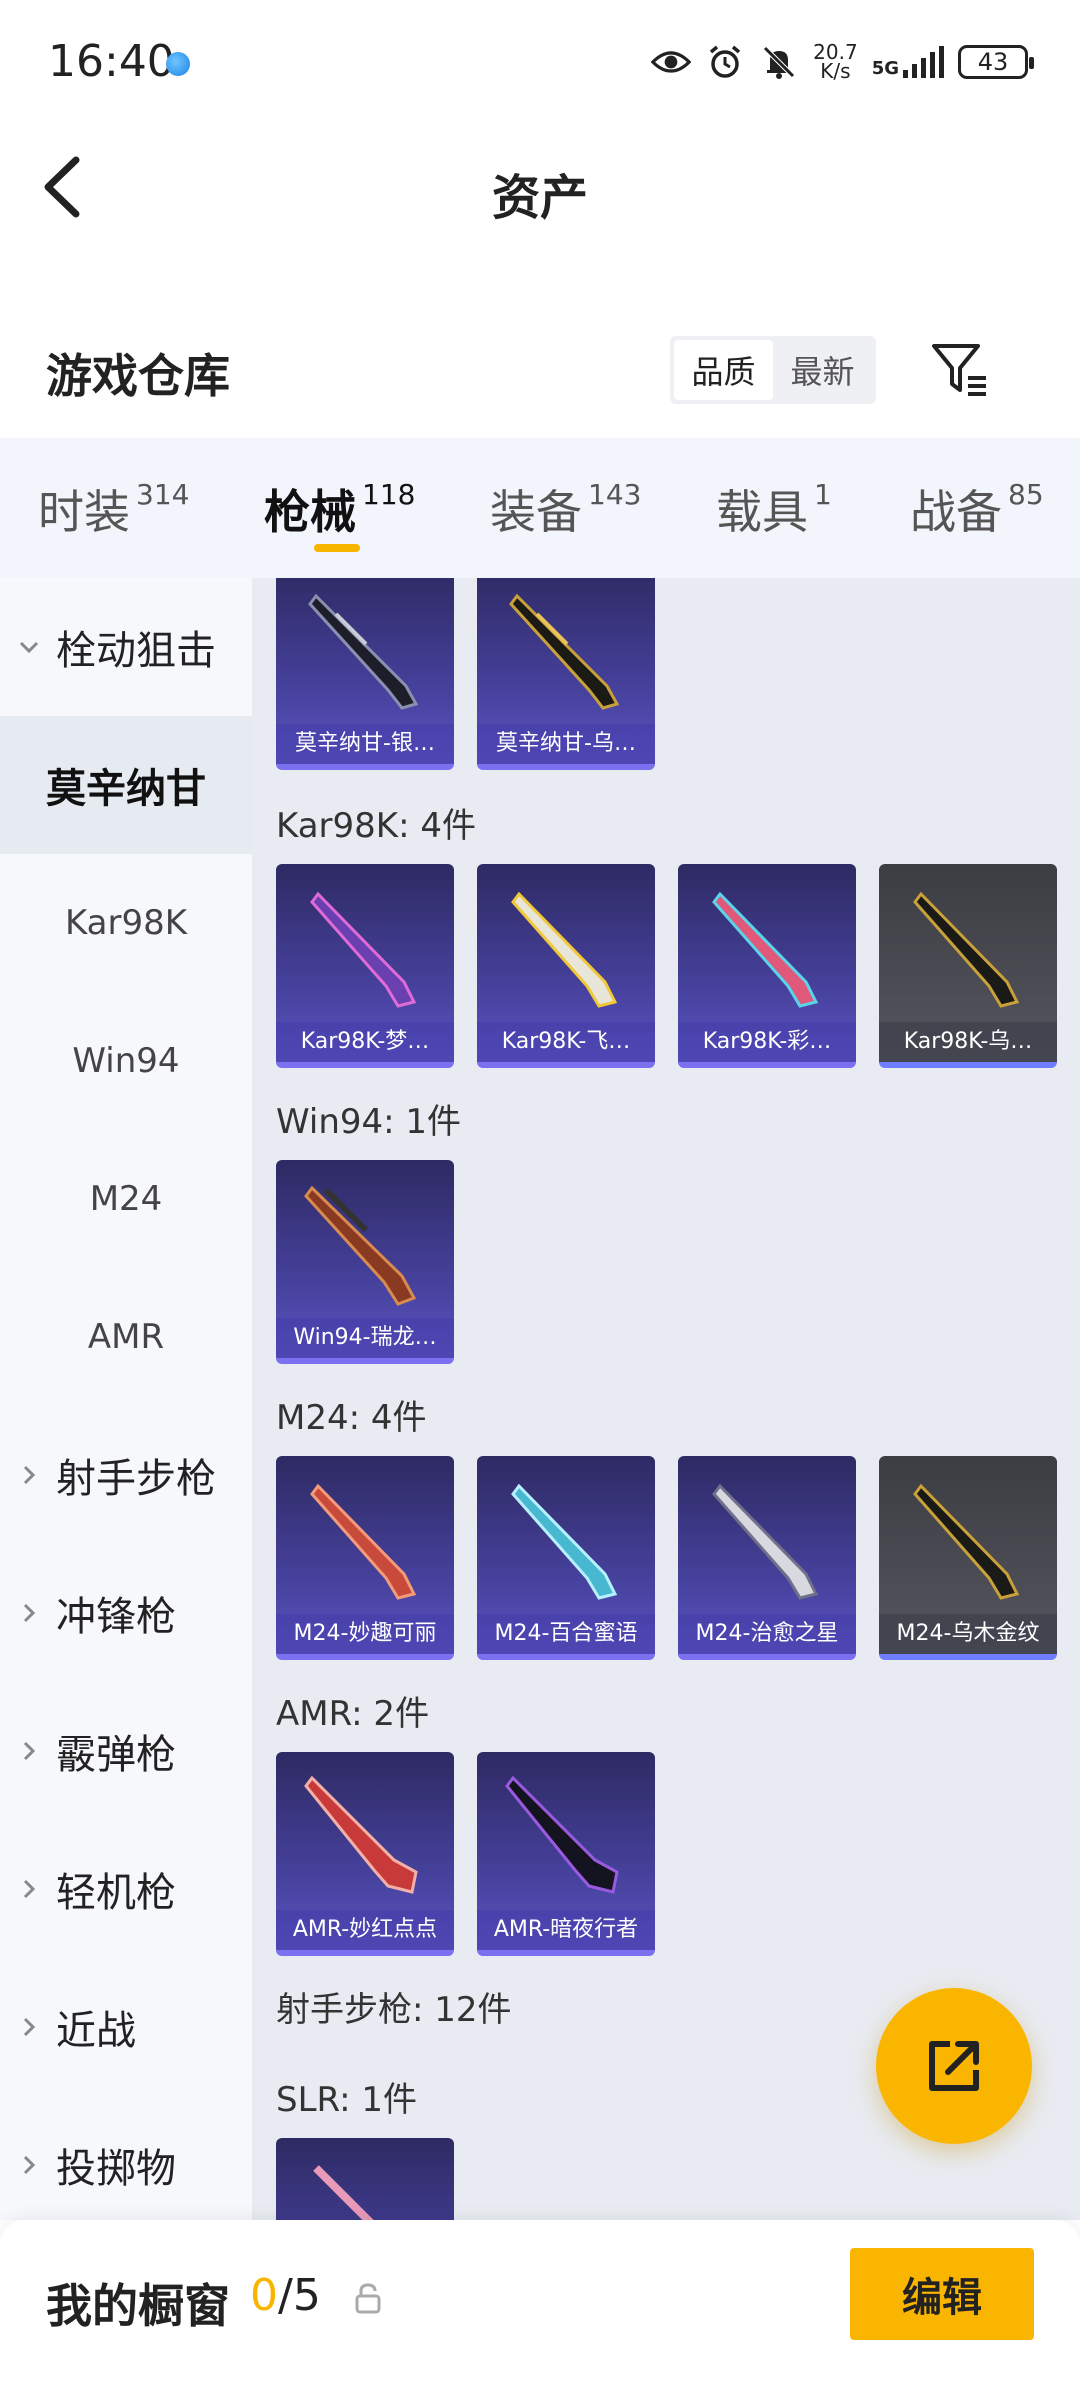  What do you see at coordinates (942, 2294) in the screenshot?
I see `edit-button: 编辑` at bounding box center [942, 2294].